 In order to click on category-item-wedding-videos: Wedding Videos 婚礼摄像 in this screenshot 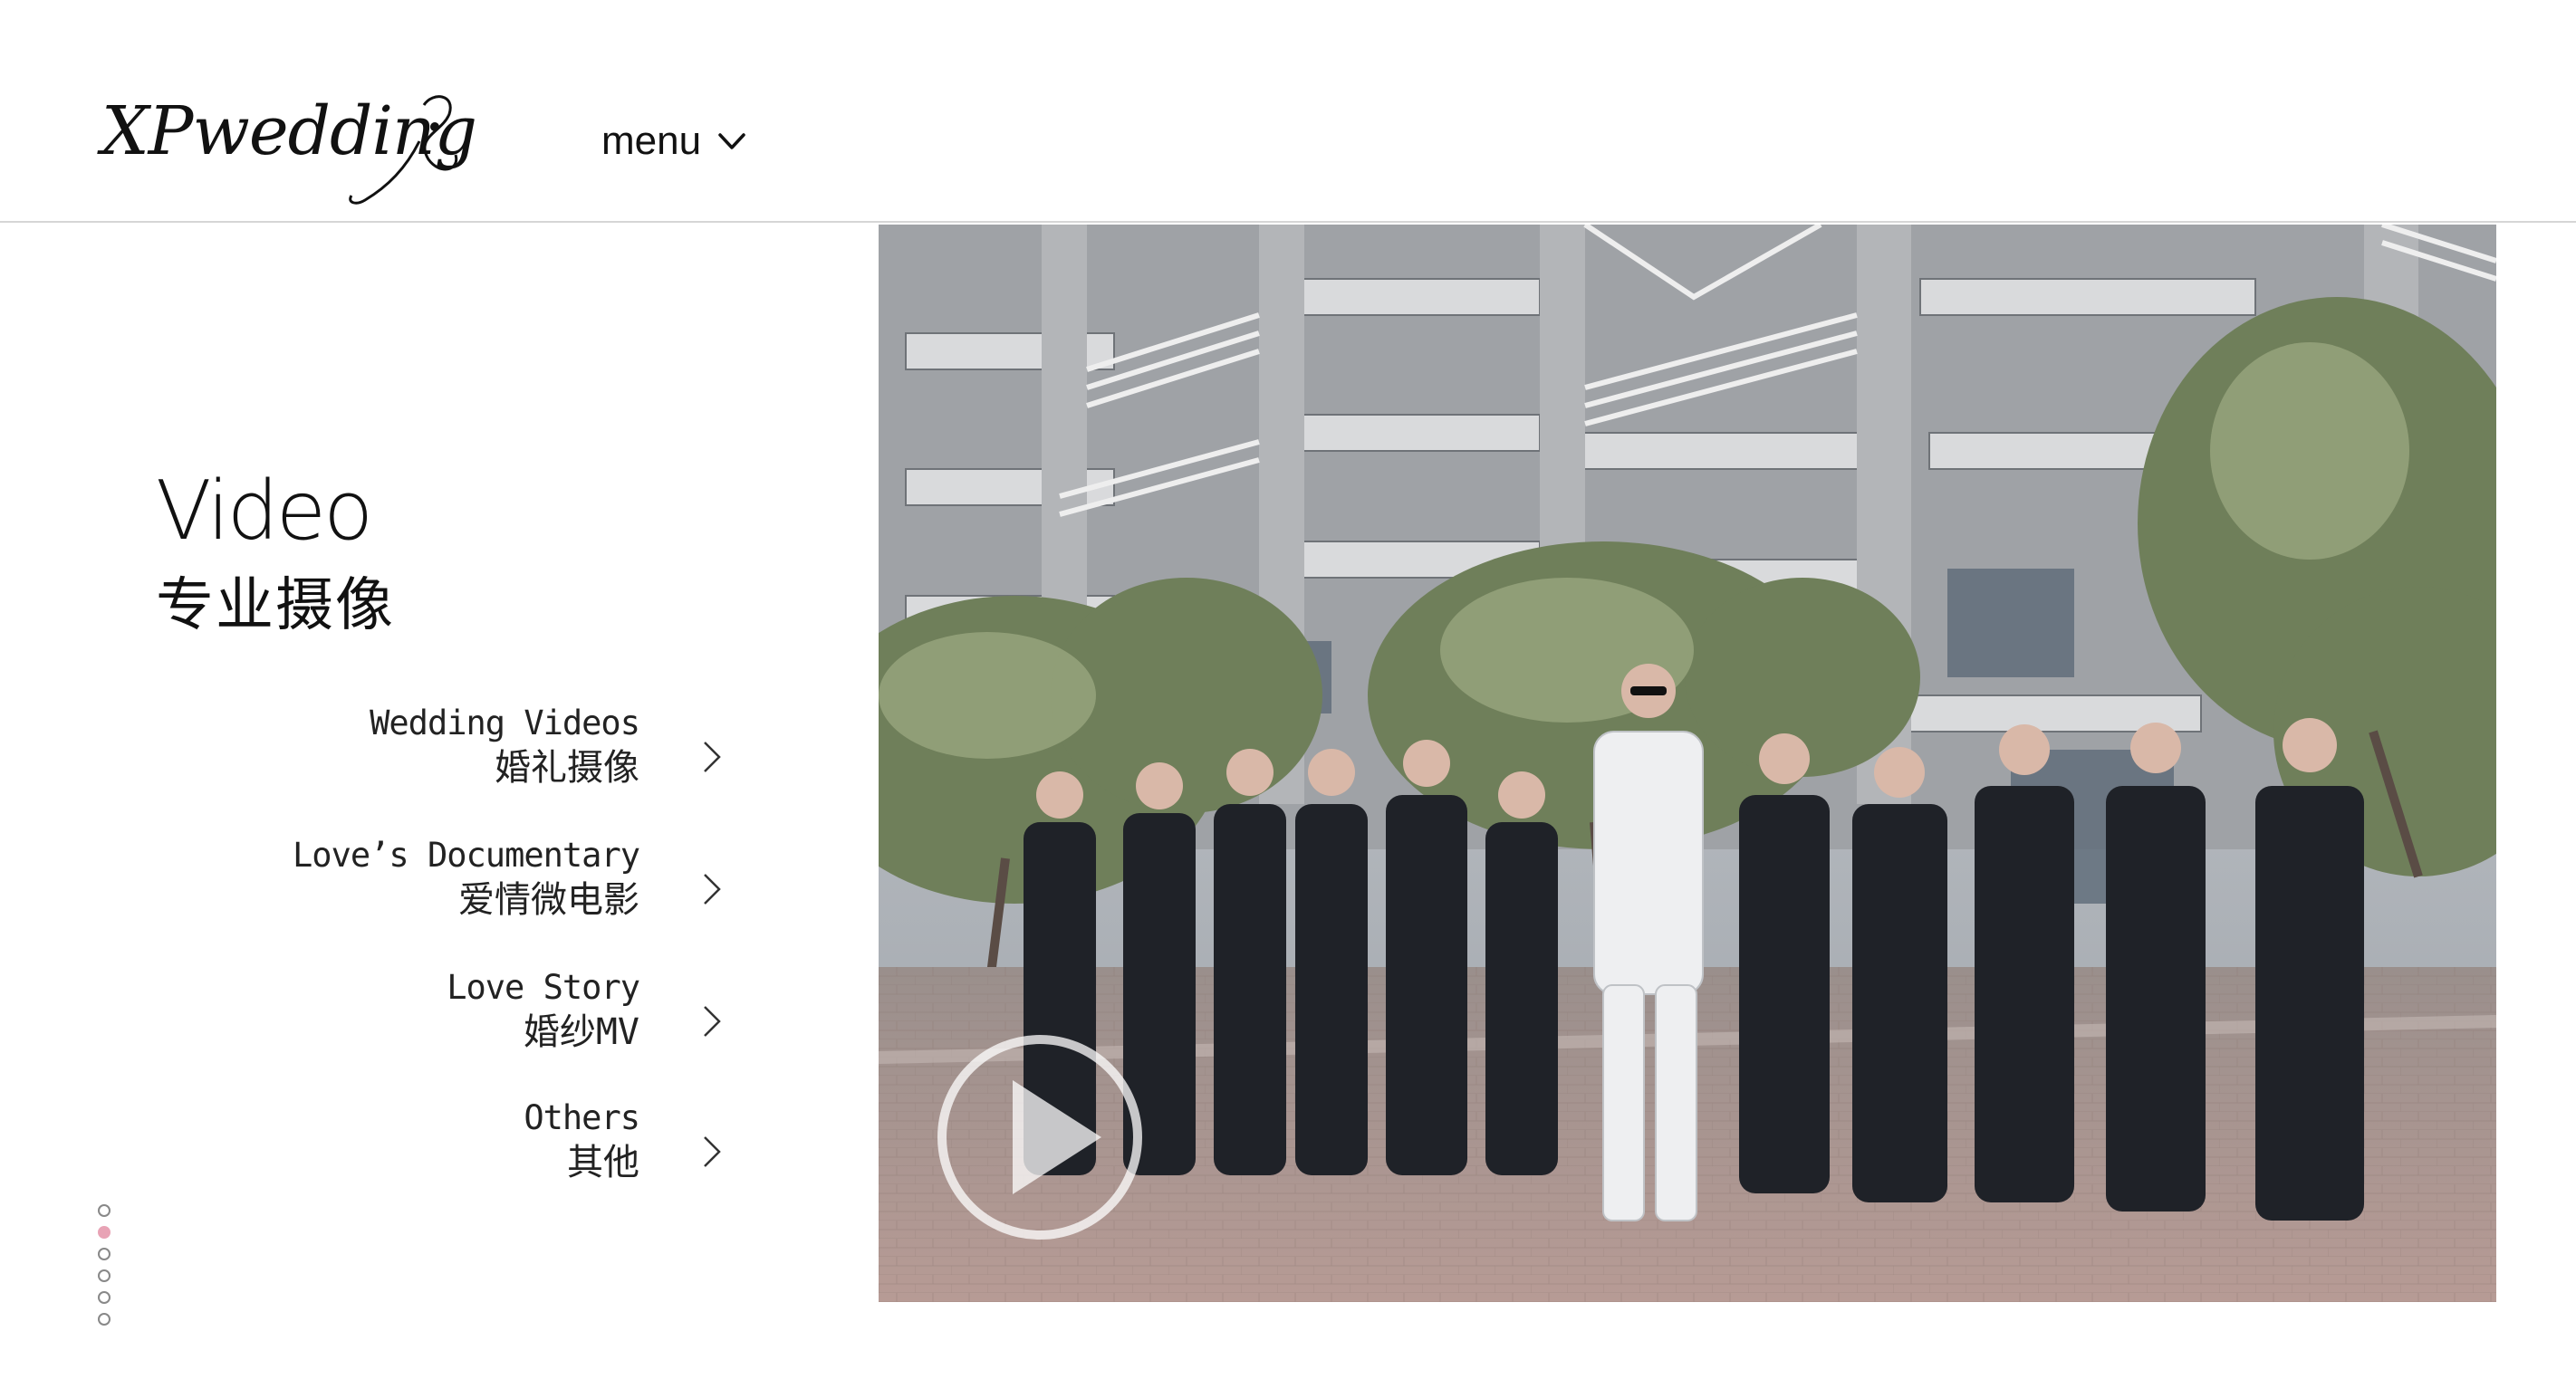, I will do `click(371, 756)`.